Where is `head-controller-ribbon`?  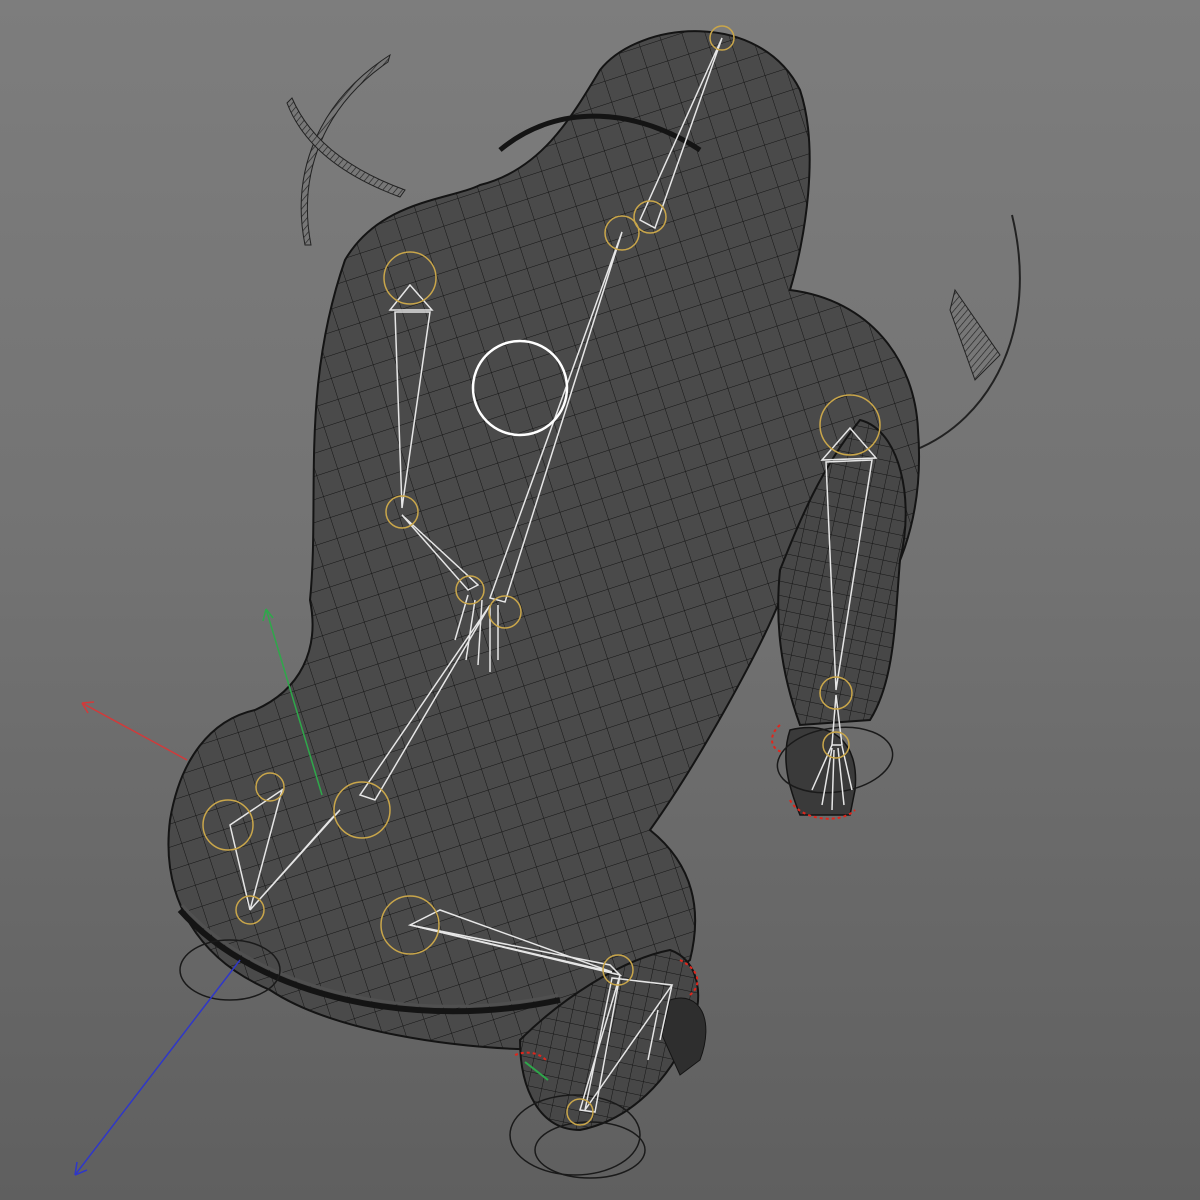
head-controller-ribbon is located at coordinates (345, 149).